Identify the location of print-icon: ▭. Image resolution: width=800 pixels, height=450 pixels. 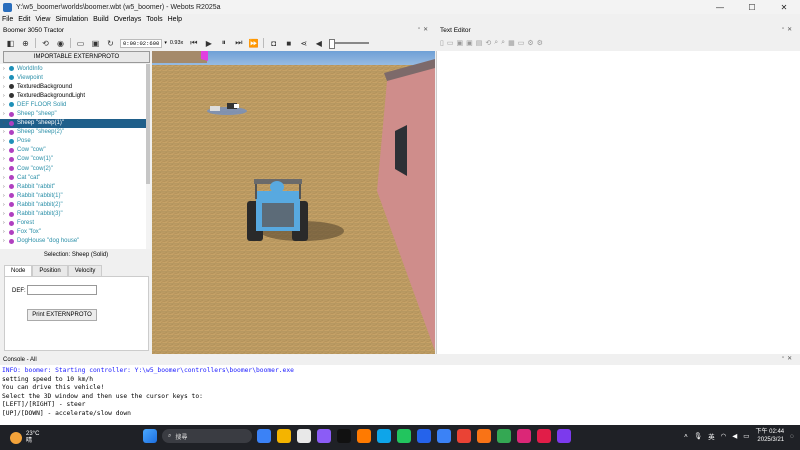
(521, 43).